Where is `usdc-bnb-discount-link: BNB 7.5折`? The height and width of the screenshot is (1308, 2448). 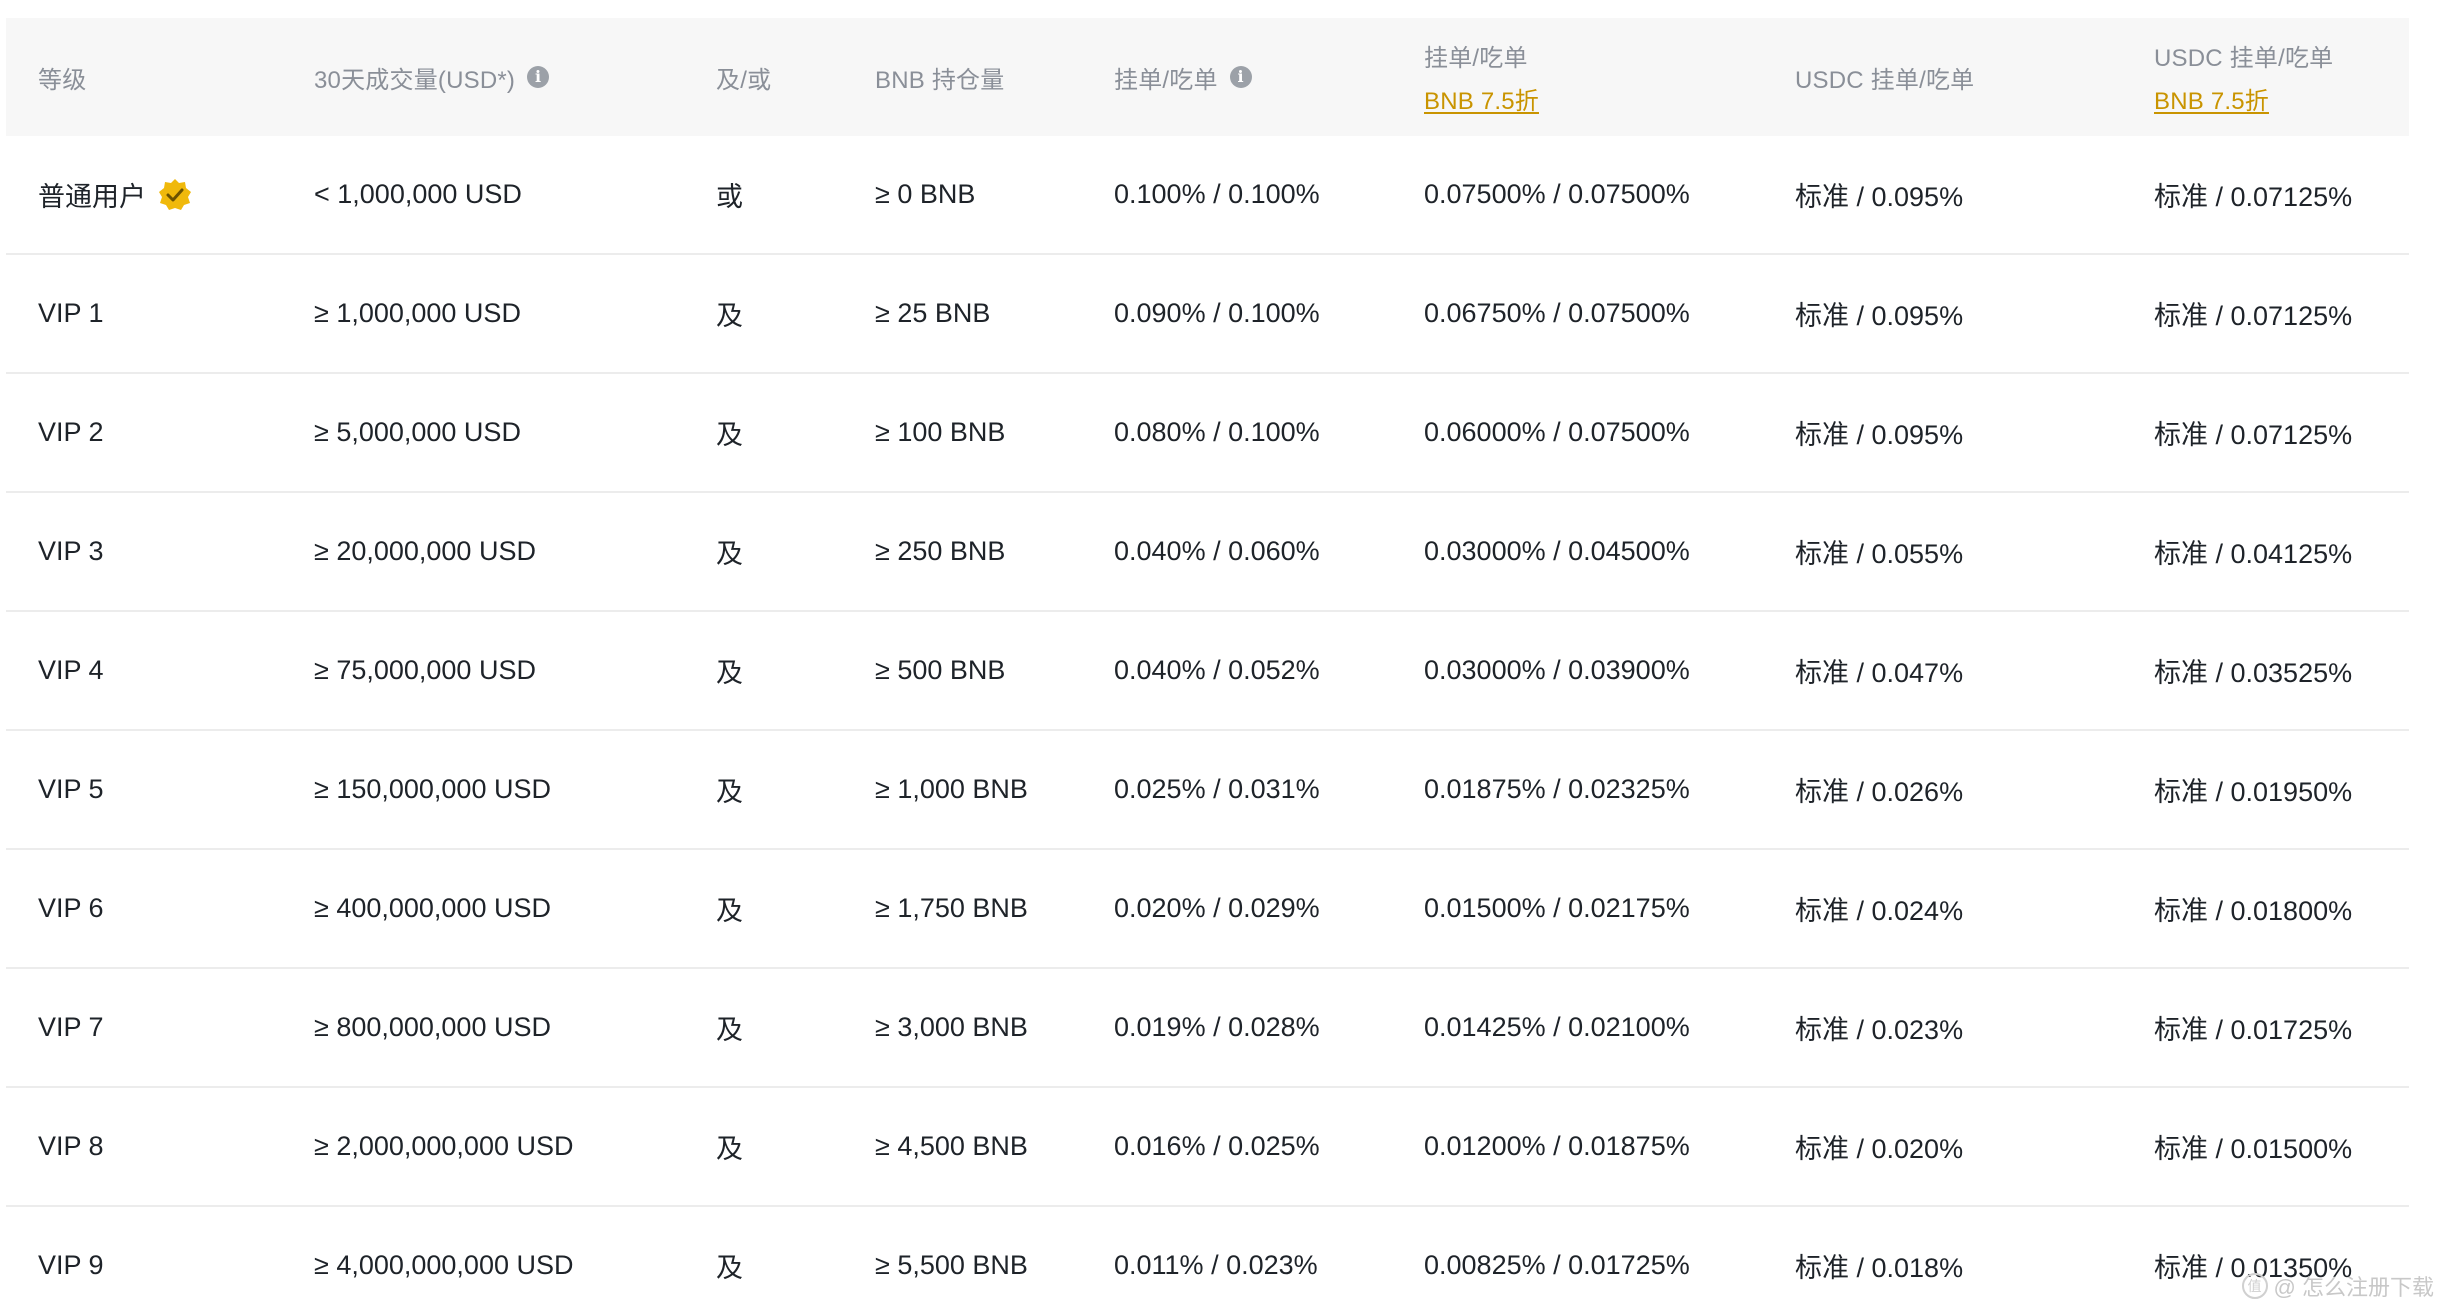
usdc-bnb-discount-link: BNB 7.5折 is located at coordinates (2243, 98).